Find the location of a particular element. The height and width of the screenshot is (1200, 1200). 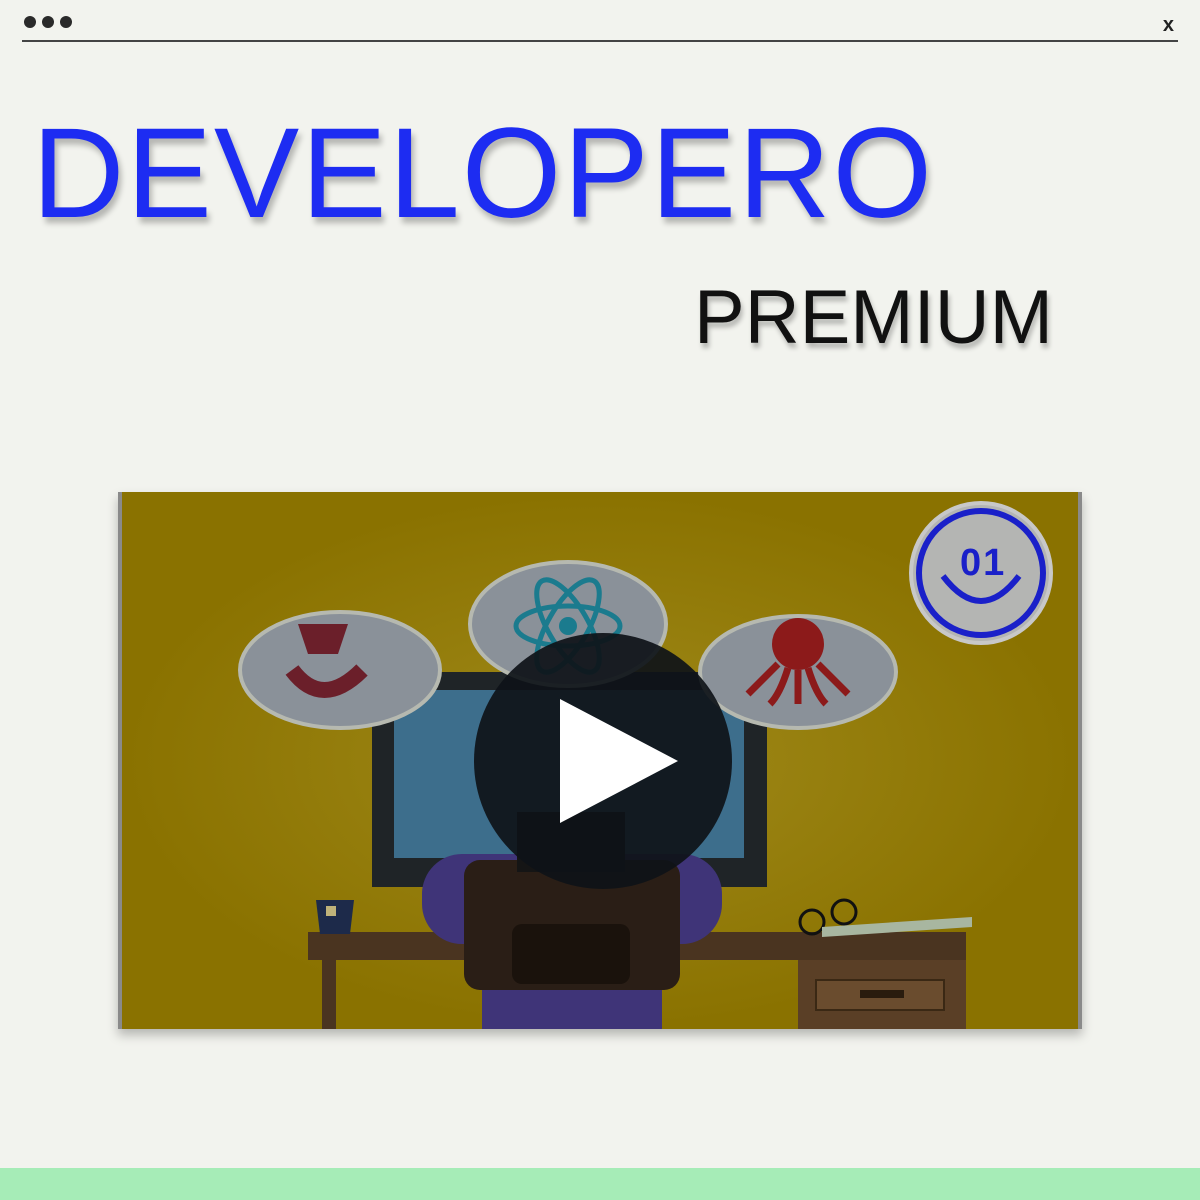

footer-bar is located at coordinates (600, 1184).